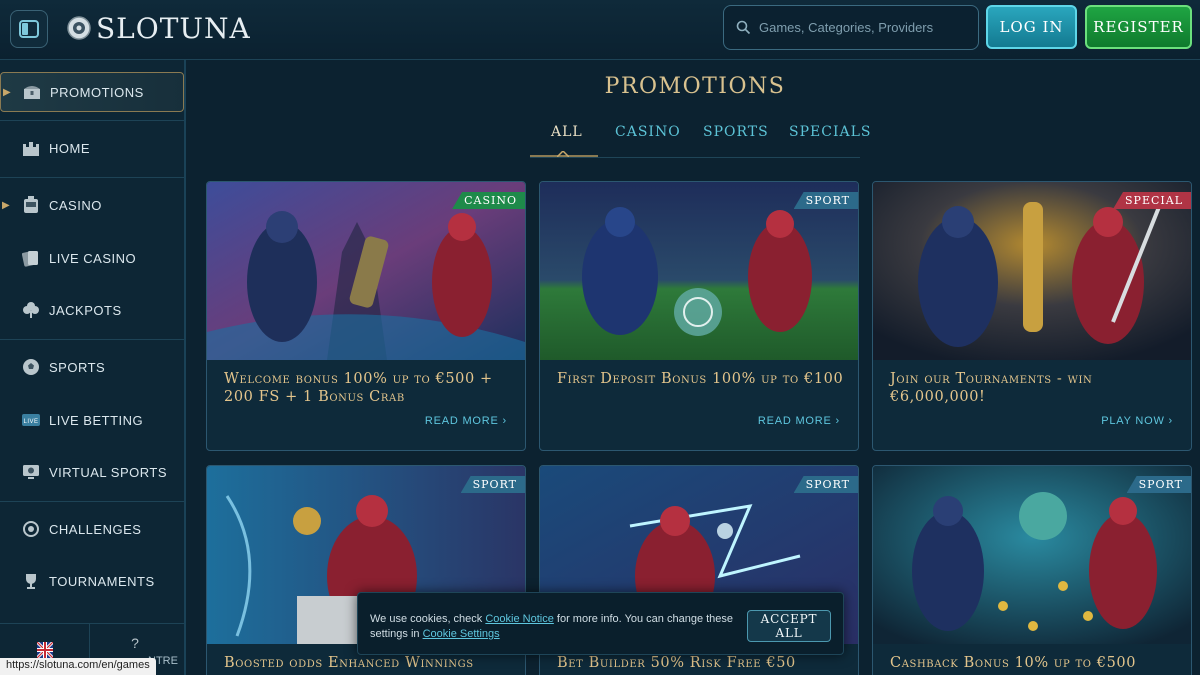  What do you see at coordinates (488, 200) in the screenshot?
I see `category-badge: CASINO` at bounding box center [488, 200].